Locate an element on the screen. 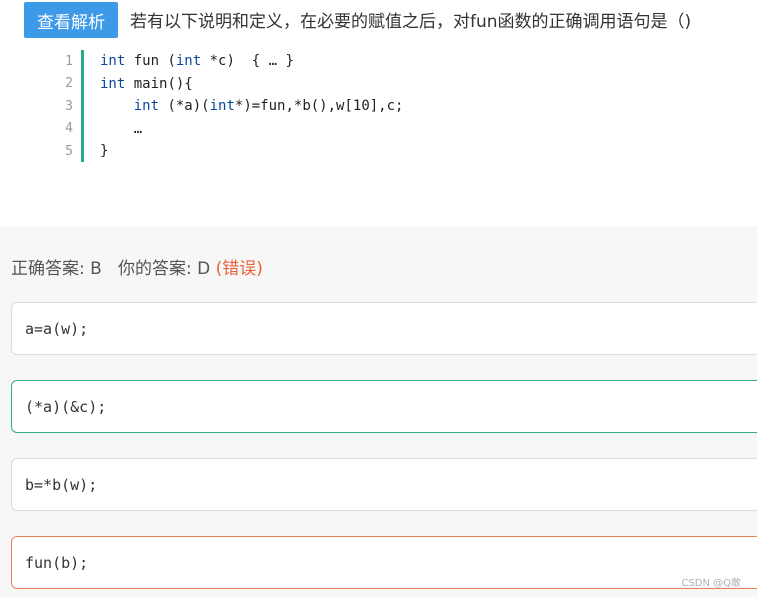 This screenshot has height=597, width=757. code-text: int (*a)(int*)=fun,*b(),w[10],c; is located at coordinates (252, 106).